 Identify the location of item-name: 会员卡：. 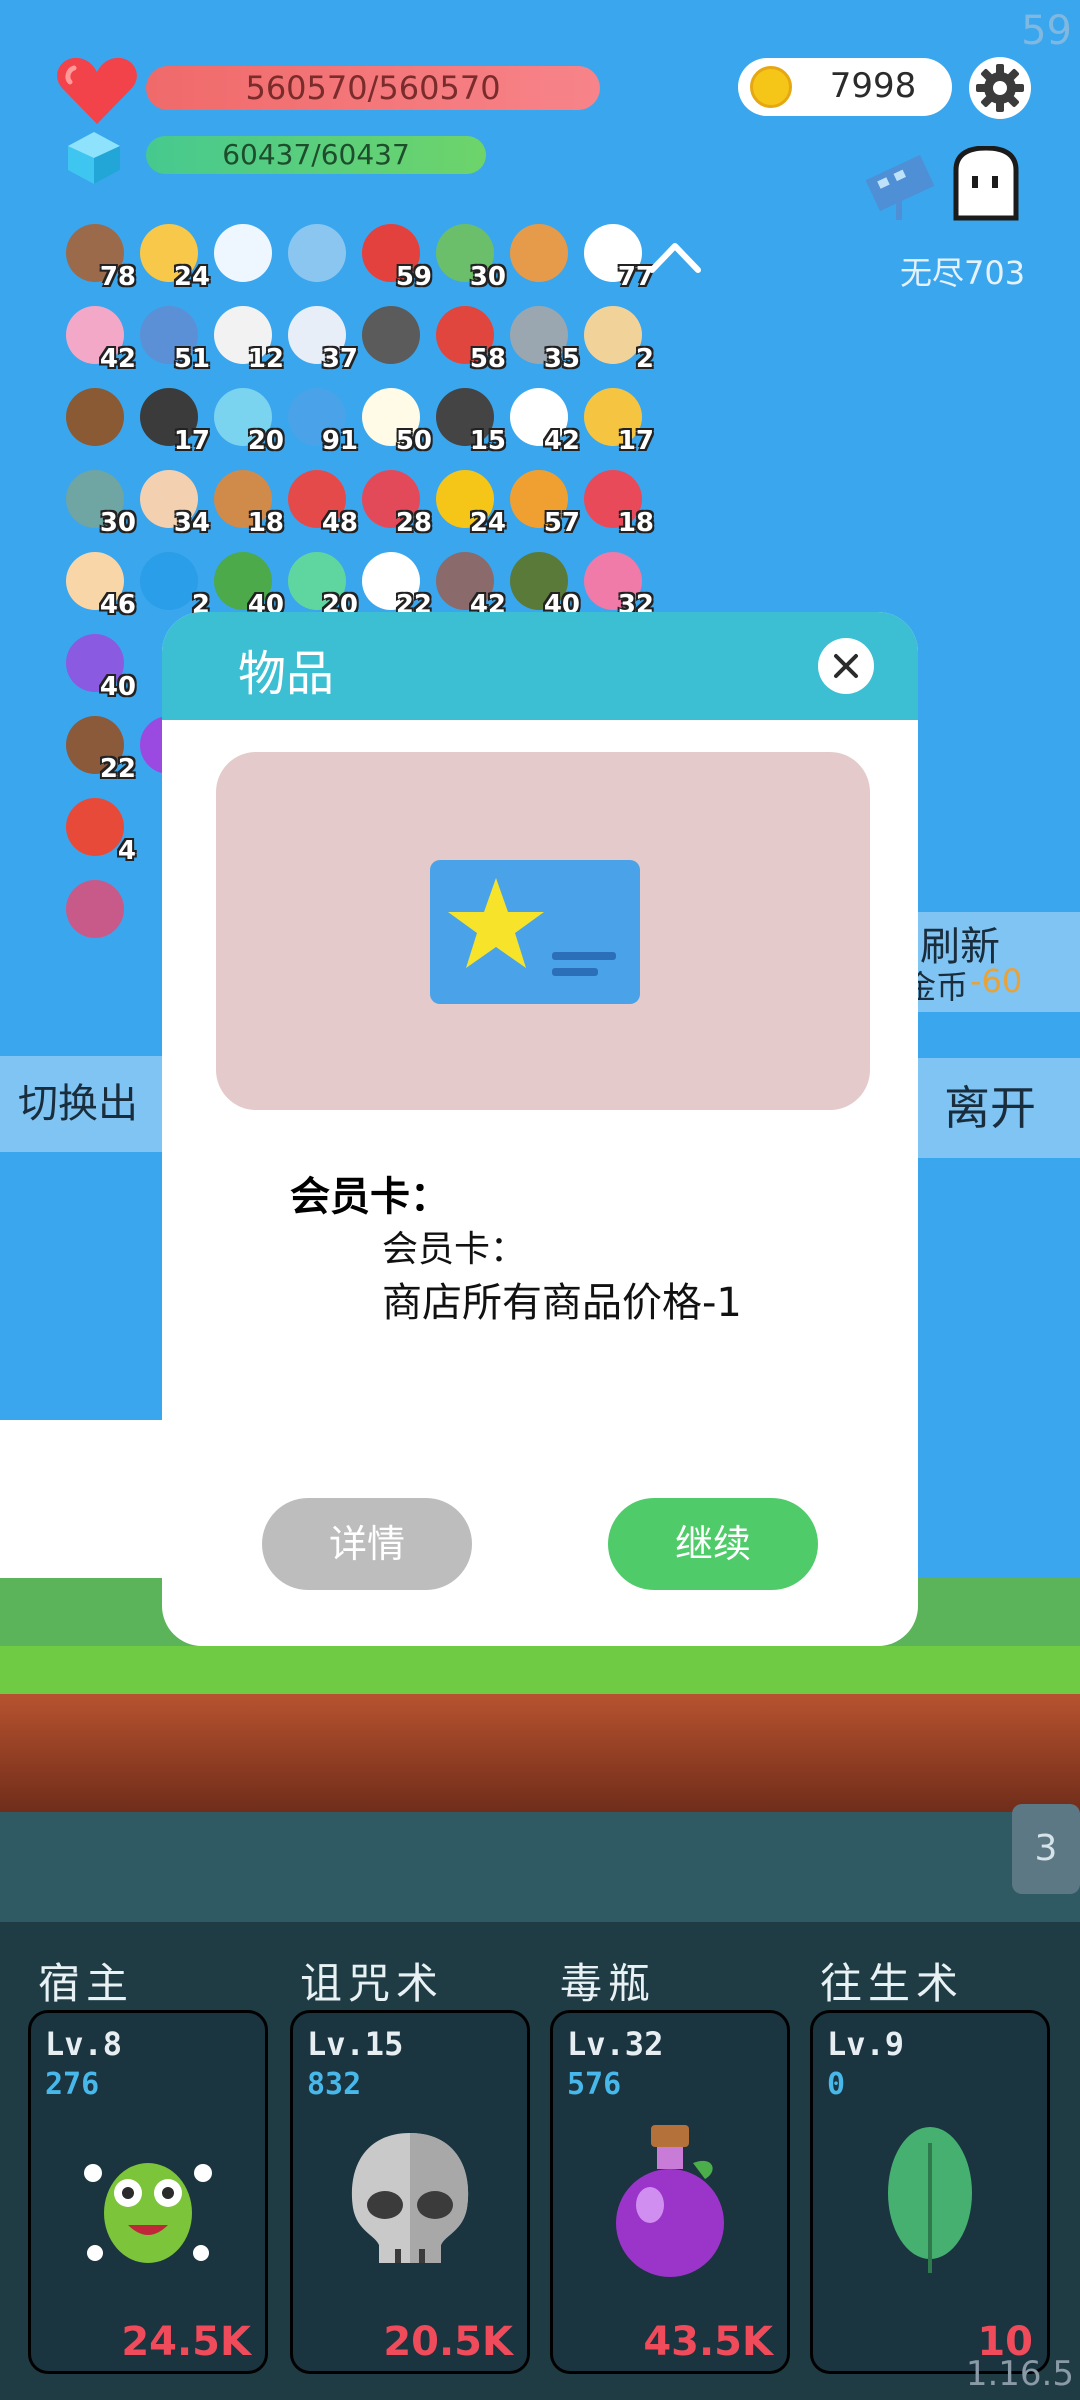
(370, 1197).